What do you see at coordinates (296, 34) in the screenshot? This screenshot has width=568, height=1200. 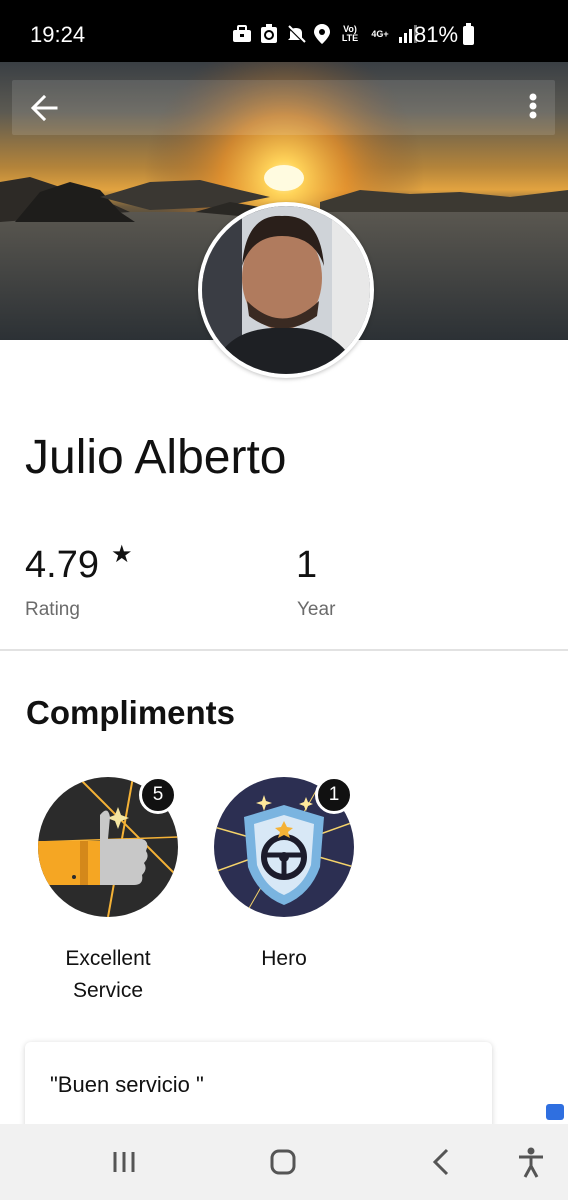 I see `mute-icon` at bounding box center [296, 34].